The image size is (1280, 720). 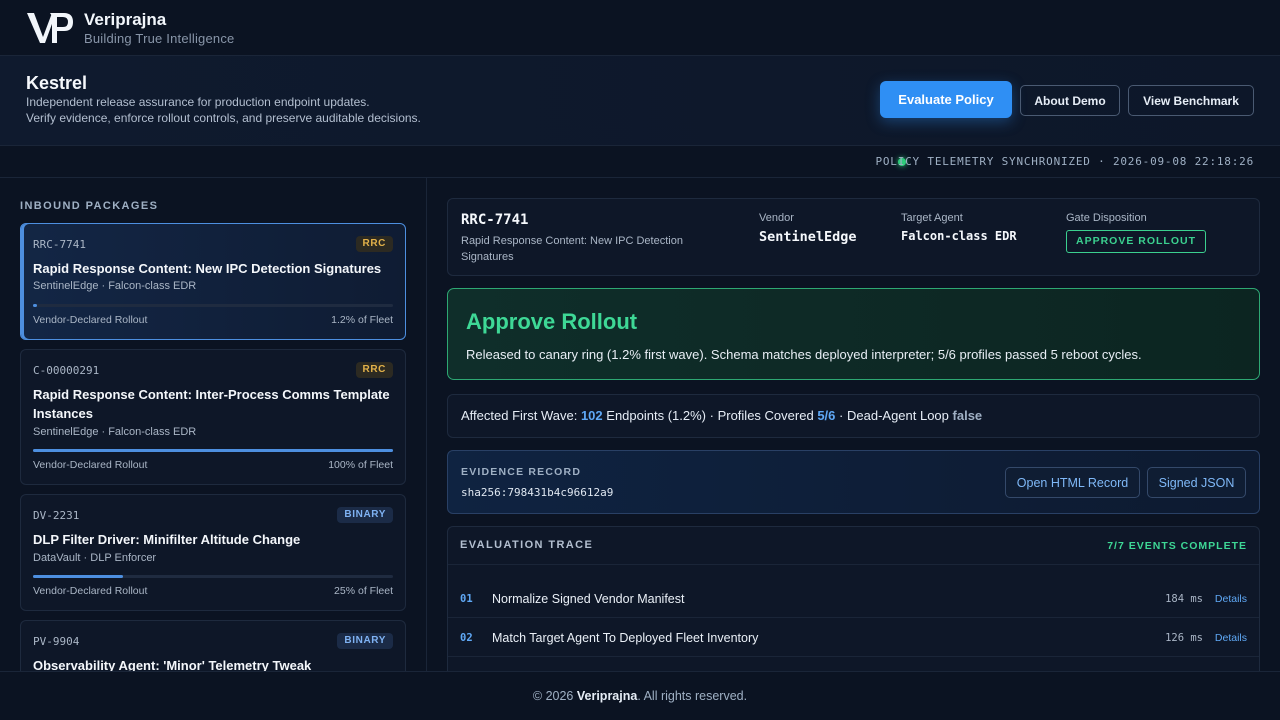 I want to click on gate-disposition-label: Gate Disposition, so click(x=1106, y=218).